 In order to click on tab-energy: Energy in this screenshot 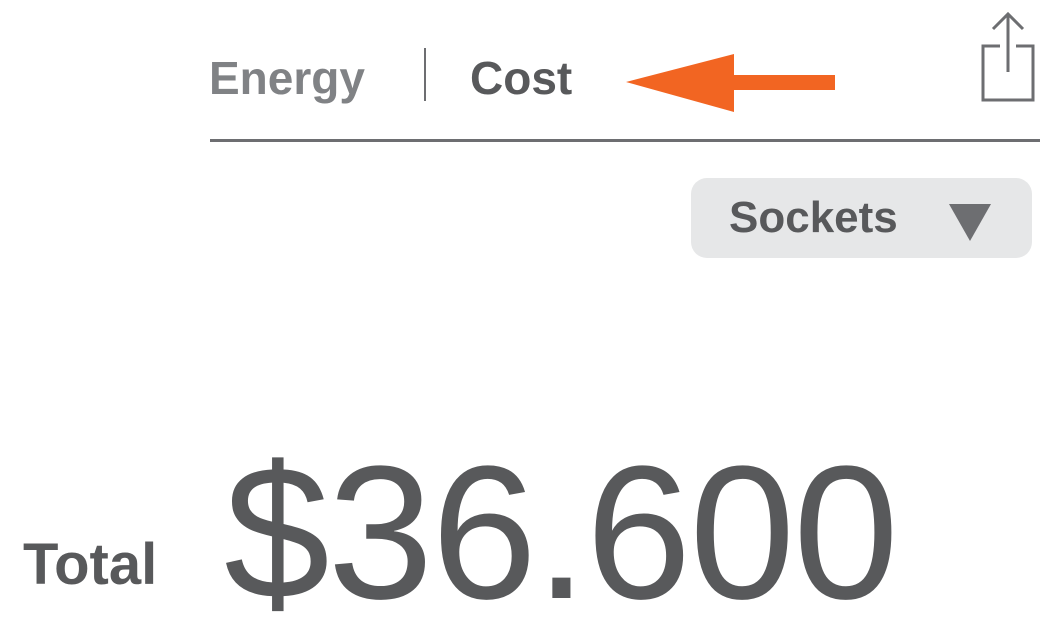, I will do `click(287, 78)`.